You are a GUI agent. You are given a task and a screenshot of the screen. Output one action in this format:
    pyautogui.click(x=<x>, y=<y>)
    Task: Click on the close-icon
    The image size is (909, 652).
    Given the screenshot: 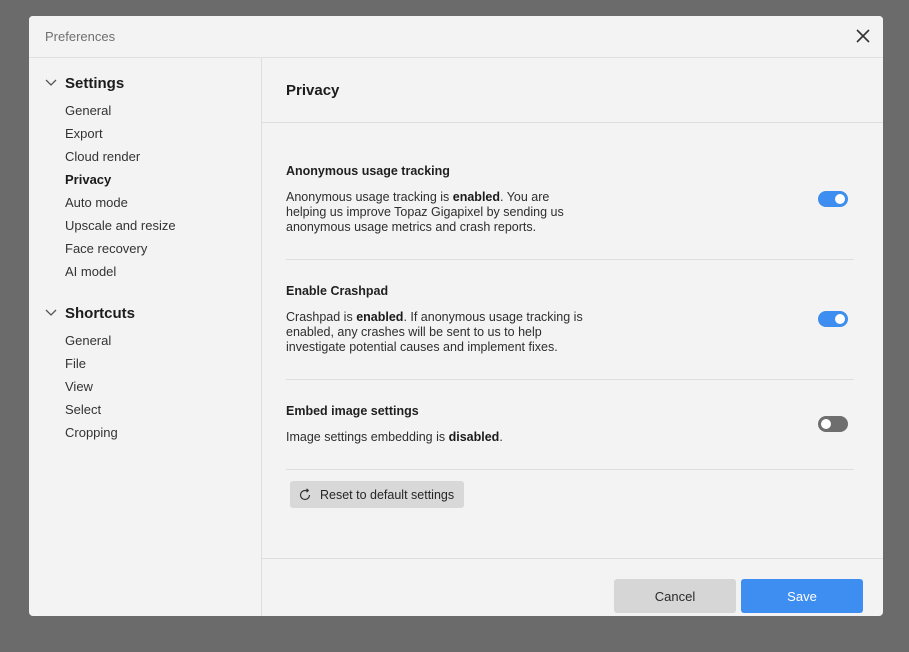 What is the action you would take?
    pyautogui.click(x=863, y=36)
    